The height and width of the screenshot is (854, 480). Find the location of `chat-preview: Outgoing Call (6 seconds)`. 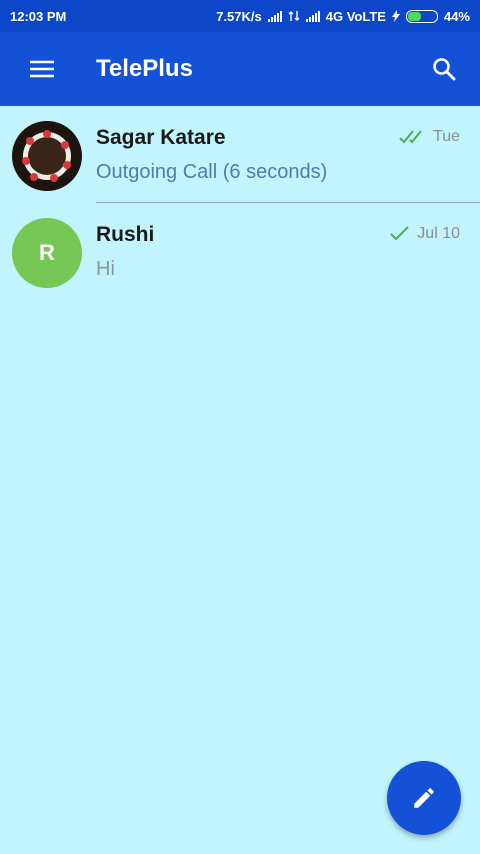

chat-preview: Outgoing Call (6 seconds) is located at coordinates (212, 172).